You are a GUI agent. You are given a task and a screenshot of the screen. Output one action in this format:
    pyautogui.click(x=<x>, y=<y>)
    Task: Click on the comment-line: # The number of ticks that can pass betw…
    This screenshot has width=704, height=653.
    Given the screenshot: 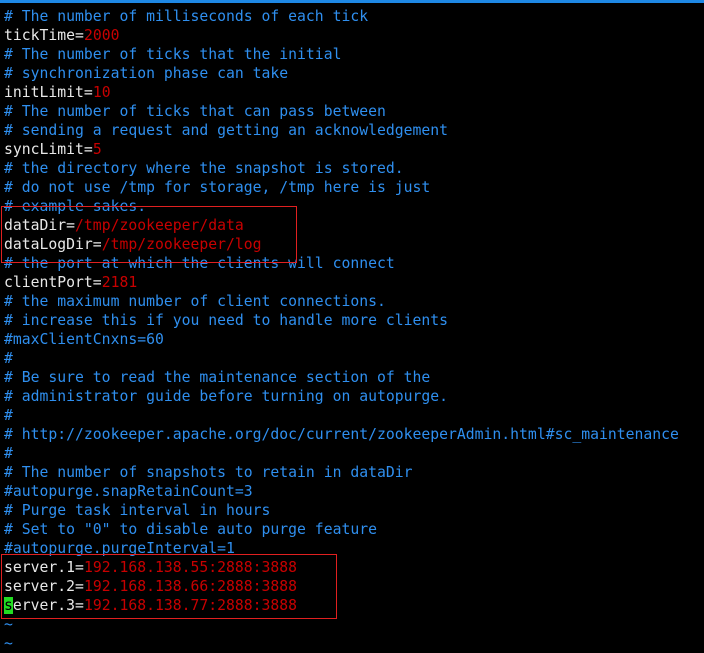 What is the action you would take?
    pyautogui.click(x=341, y=111)
    